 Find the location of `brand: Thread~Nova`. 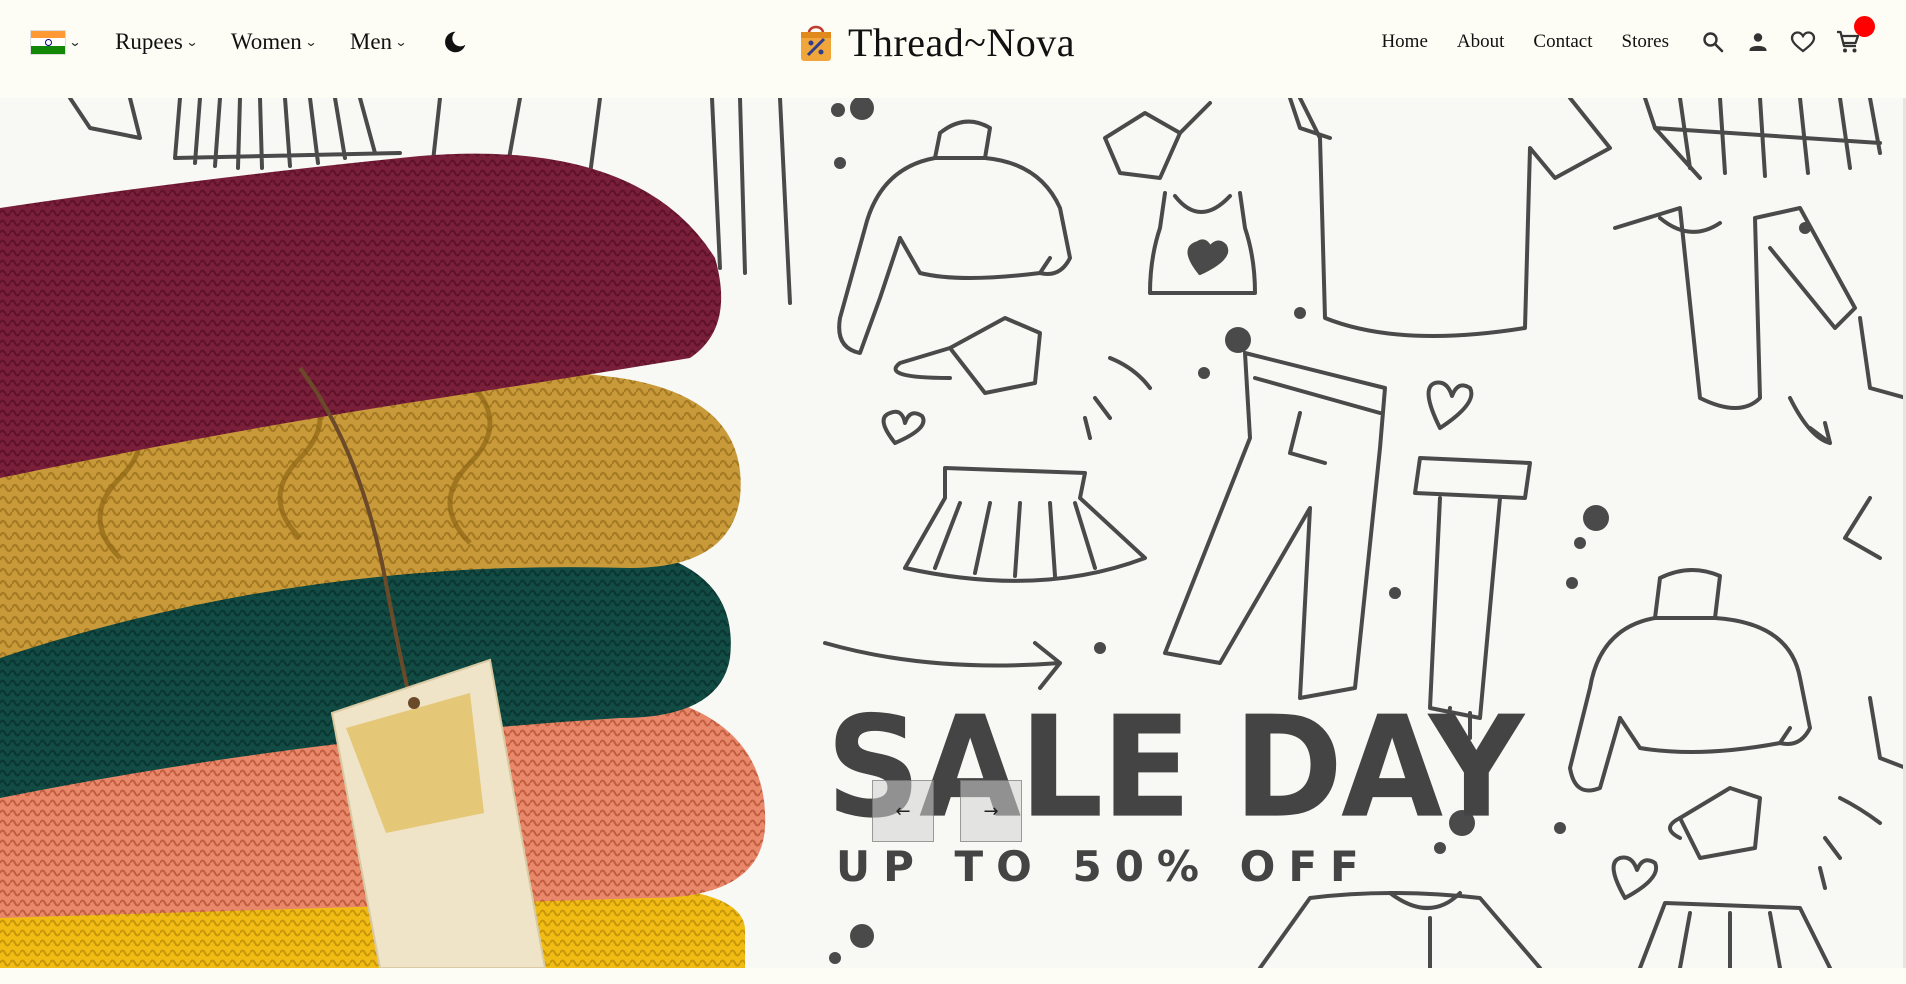

brand: Thread~Nova is located at coordinates (936, 42).